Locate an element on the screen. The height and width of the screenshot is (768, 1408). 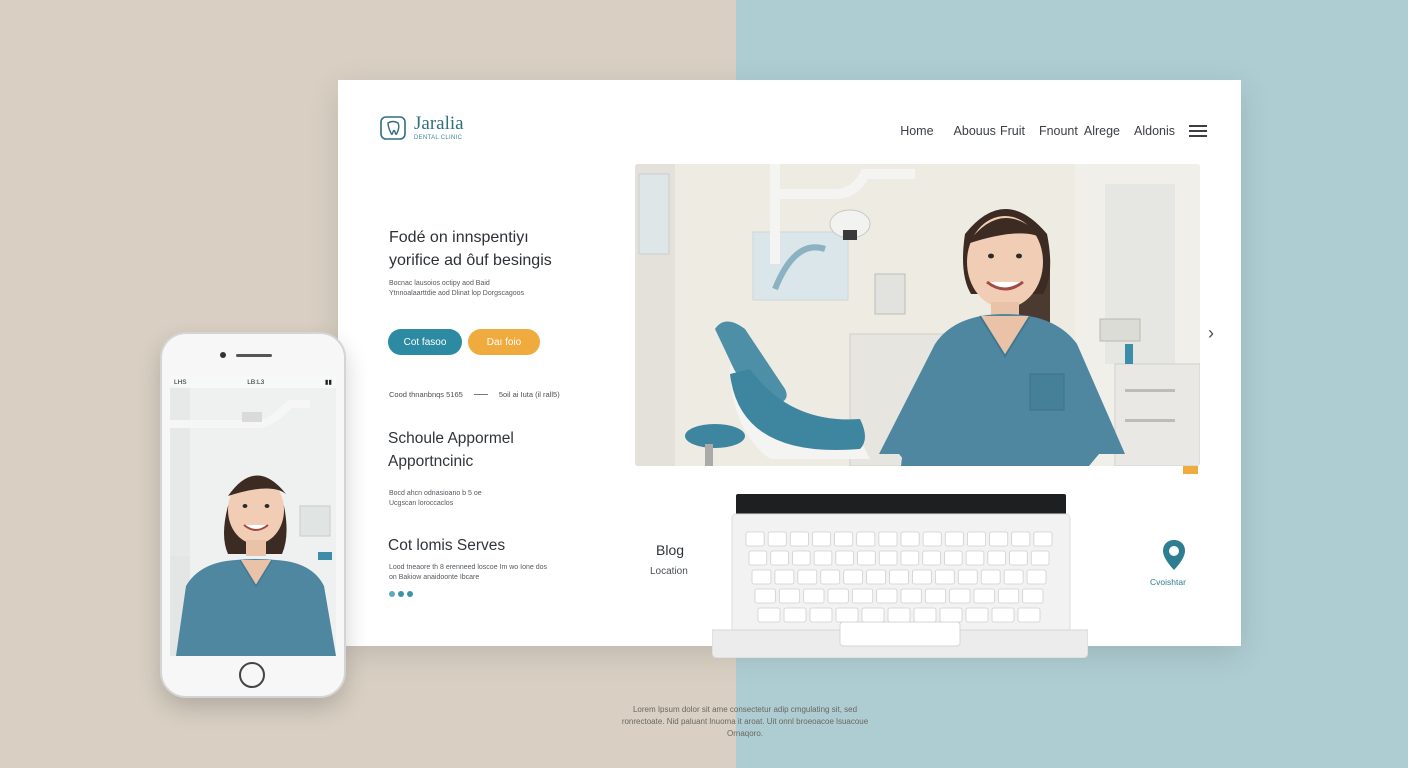
divider is located at coordinates (480, 394).